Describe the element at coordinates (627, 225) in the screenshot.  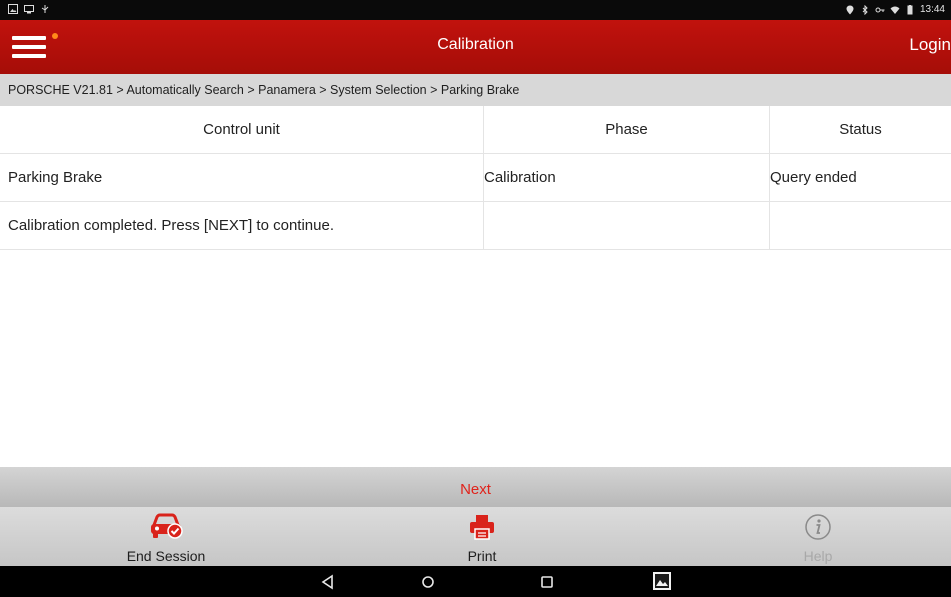
I see `cell-phase` at that location.